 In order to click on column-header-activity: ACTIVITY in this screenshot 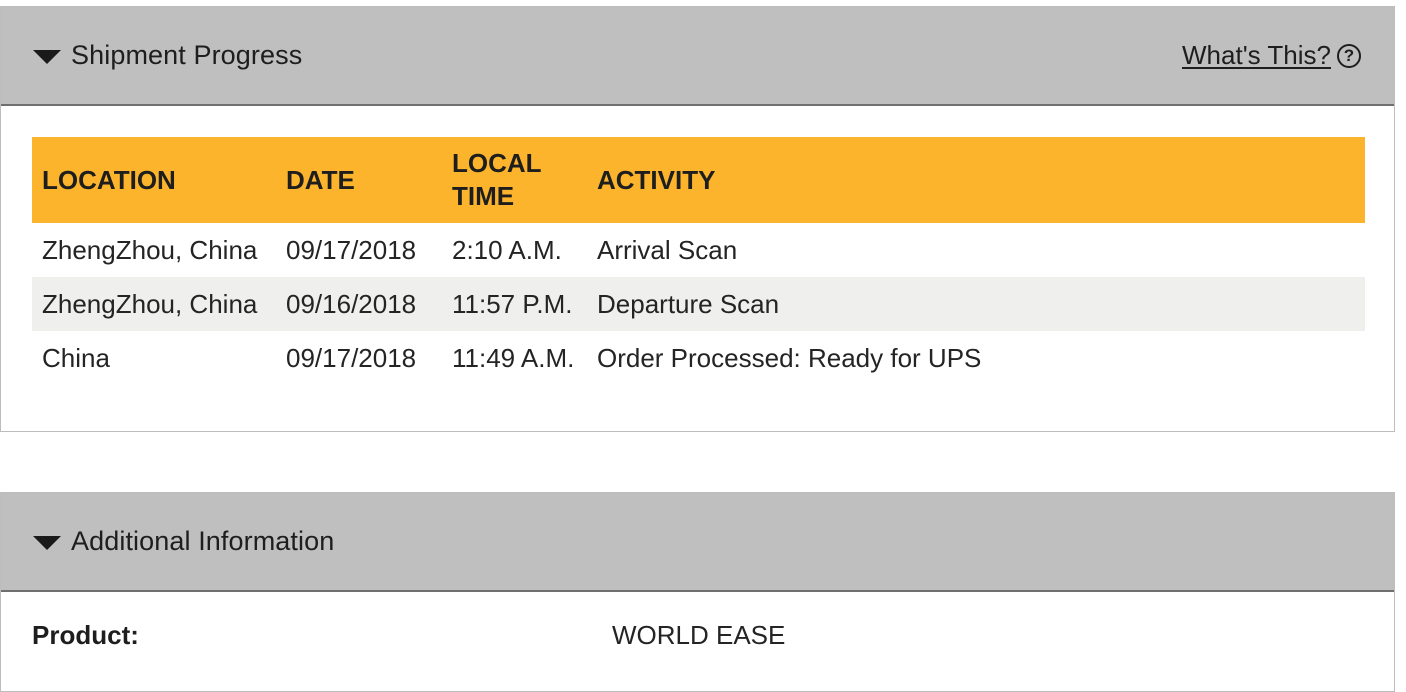, I will do `click(976, 180)`.